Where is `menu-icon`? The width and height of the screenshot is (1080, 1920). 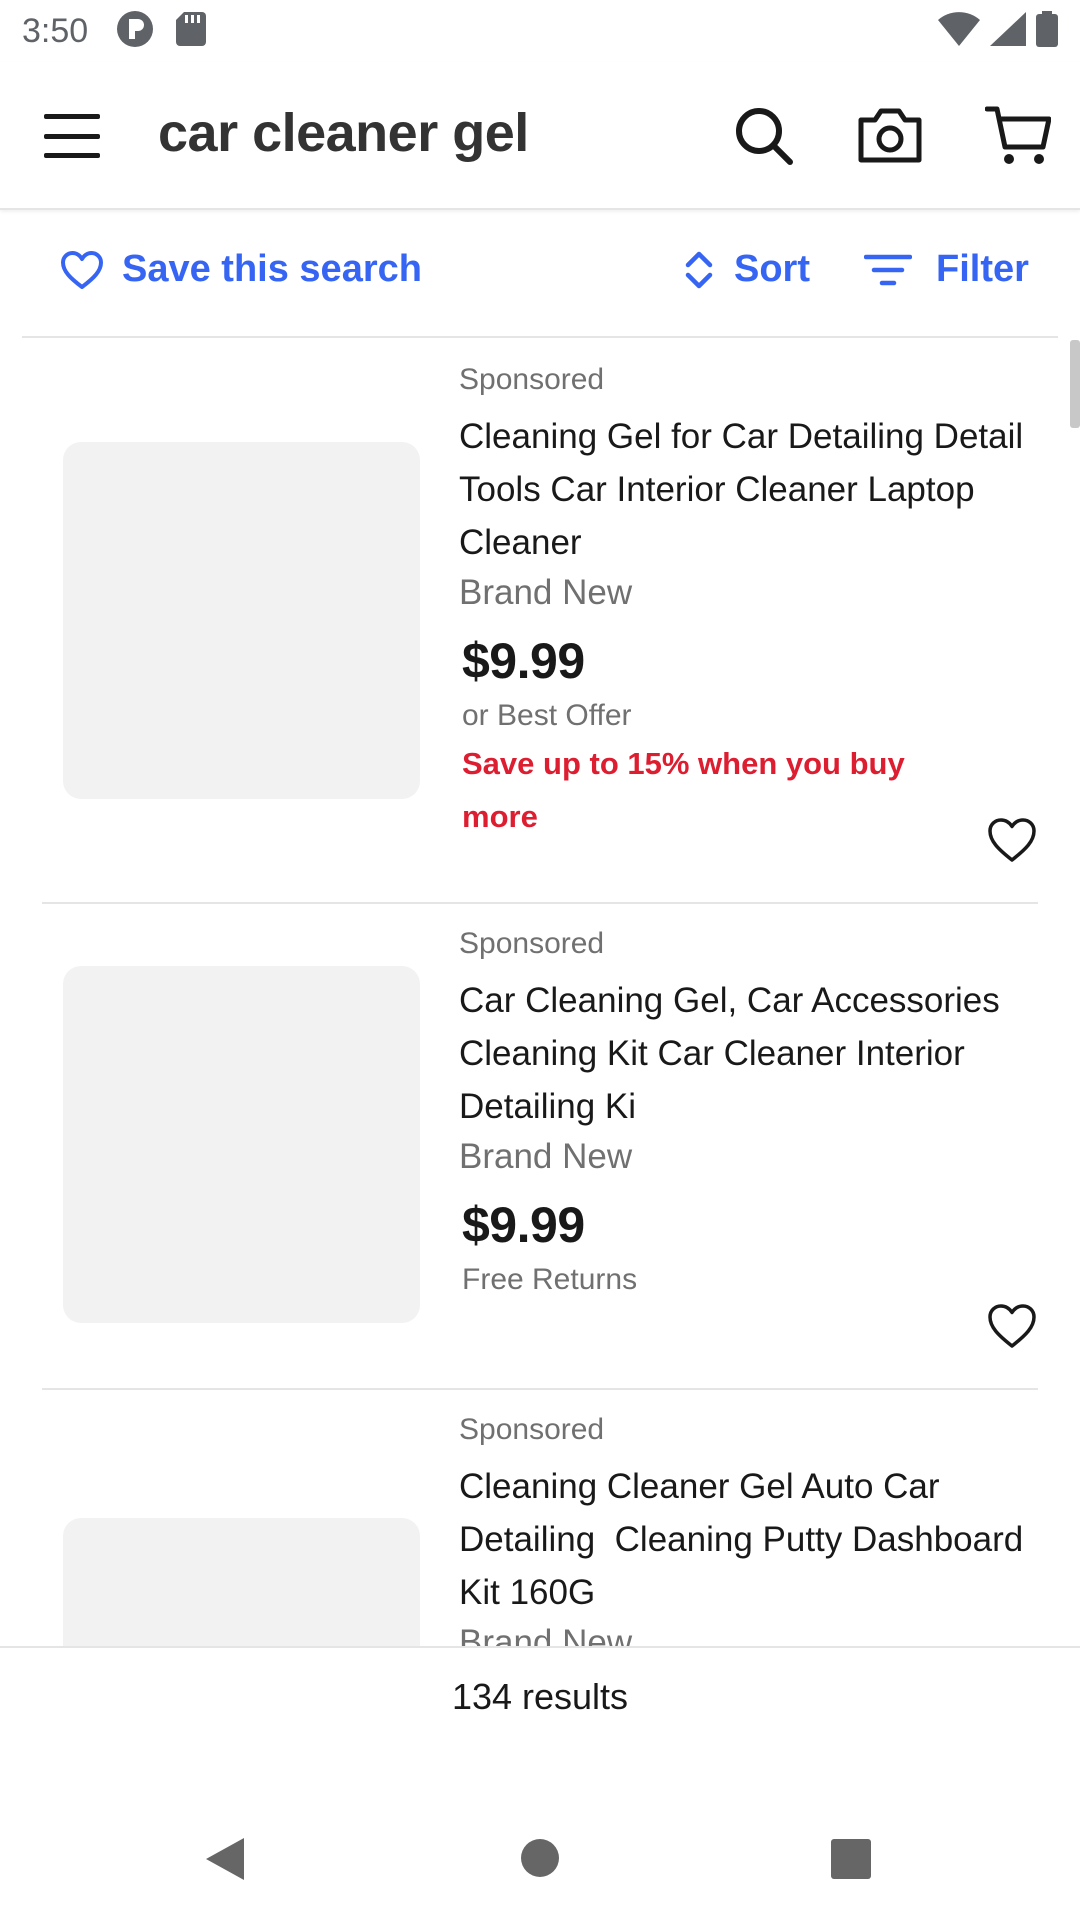
menu-icon is located at coordinates (72, 136).